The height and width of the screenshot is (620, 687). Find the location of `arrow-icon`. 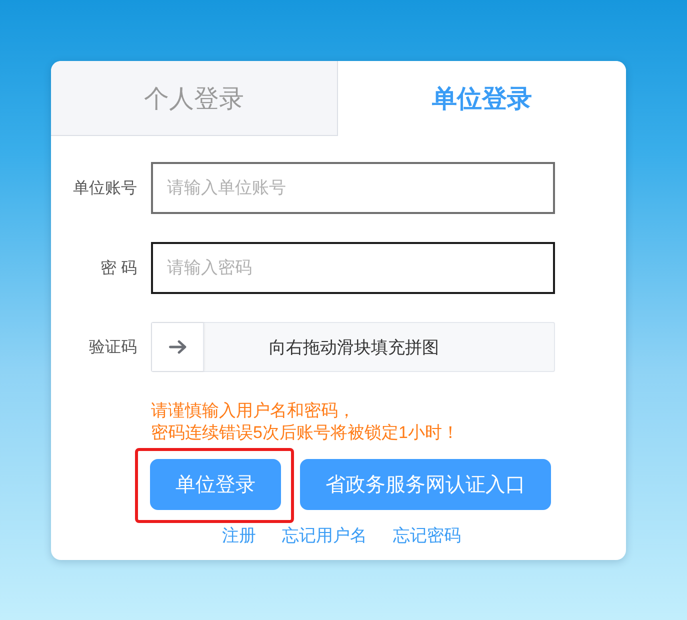

arrow-icon is located at coordinates (177, 347).